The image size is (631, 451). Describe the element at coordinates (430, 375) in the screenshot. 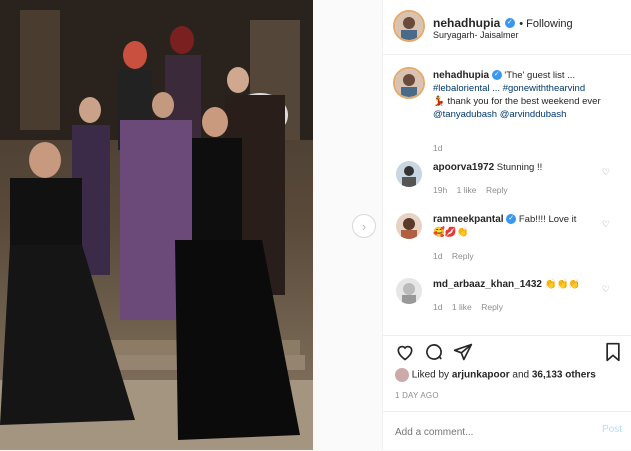

I see `likes-prefix: Liked by` at that location.